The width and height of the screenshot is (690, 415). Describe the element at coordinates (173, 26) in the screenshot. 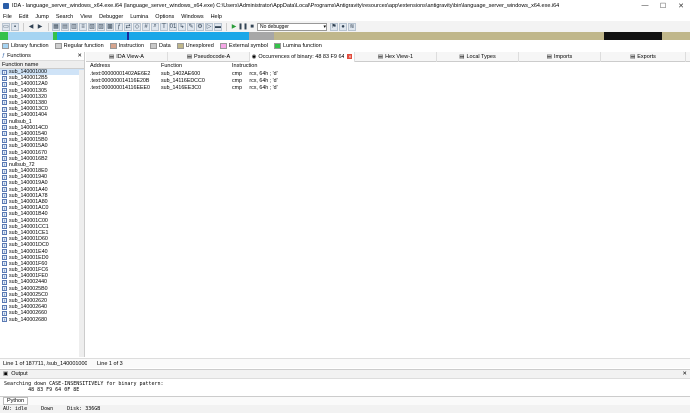

I see `binary-search-icon: 01` at that location.